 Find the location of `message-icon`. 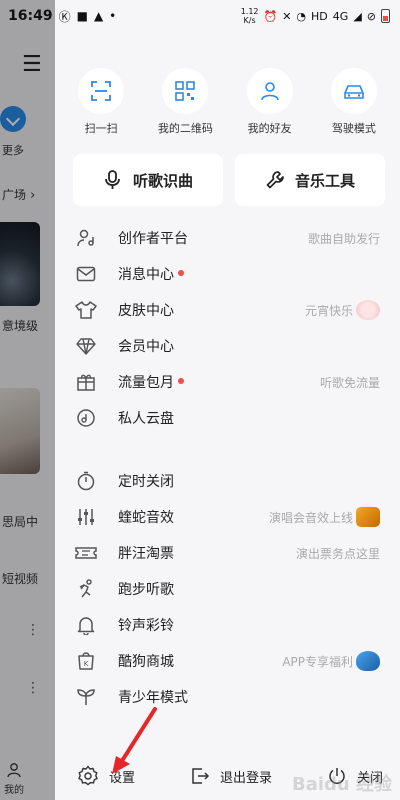

message-icon is located at coordinates (86, 274).